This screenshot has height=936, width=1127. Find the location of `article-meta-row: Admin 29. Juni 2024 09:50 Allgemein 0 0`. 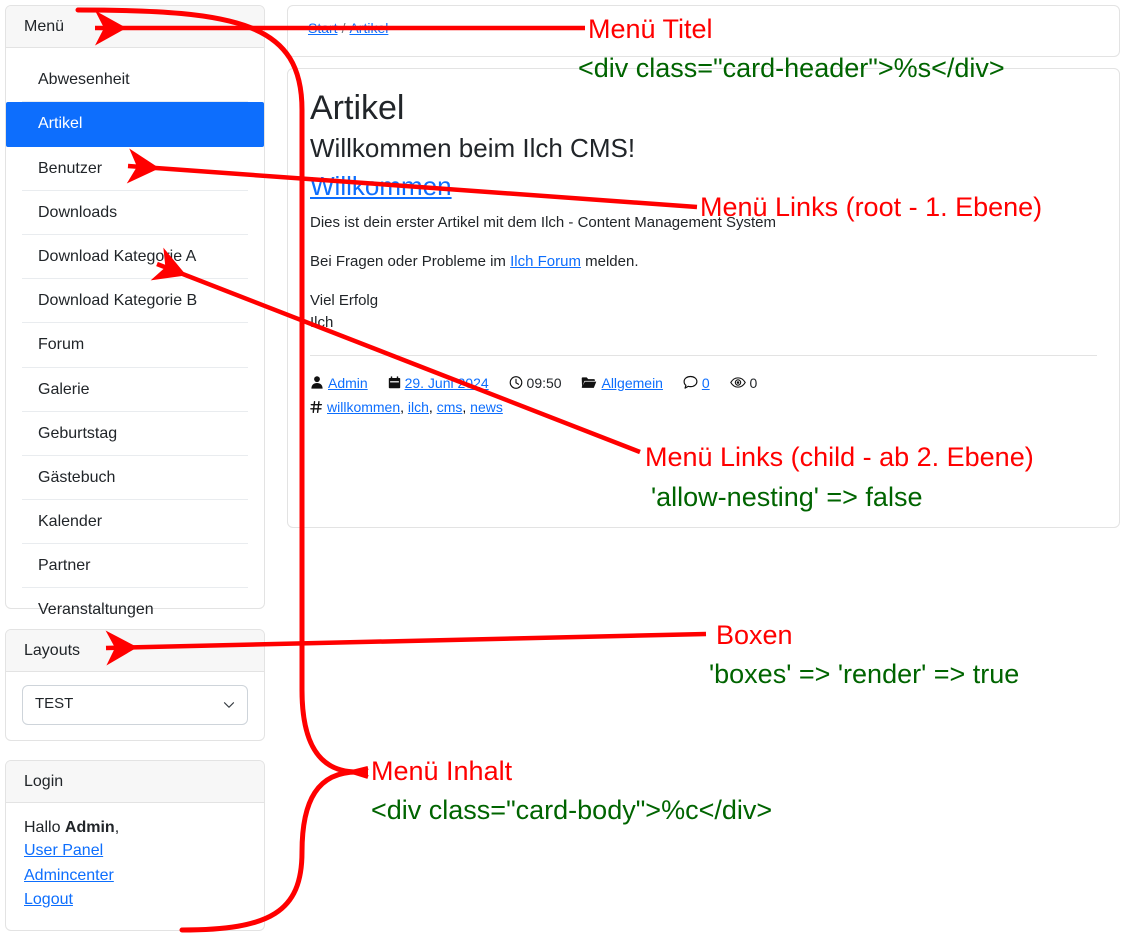

article-meta-row: Admin 29. Juni 2024 09:50 Allgemein 0 0 is located at coordinates (703, 383).